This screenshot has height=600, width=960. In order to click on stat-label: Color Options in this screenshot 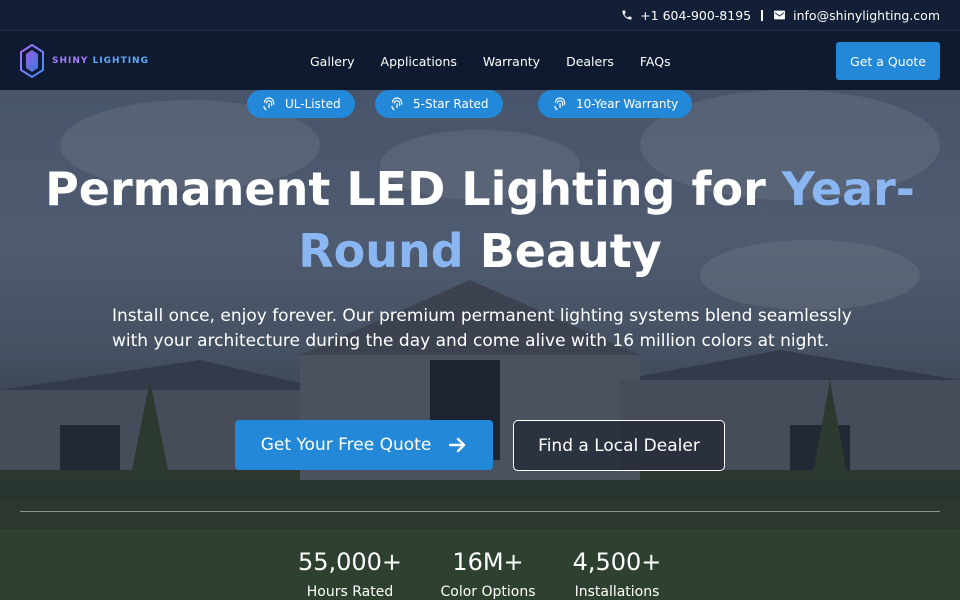, I will do `click(488, 592)`.